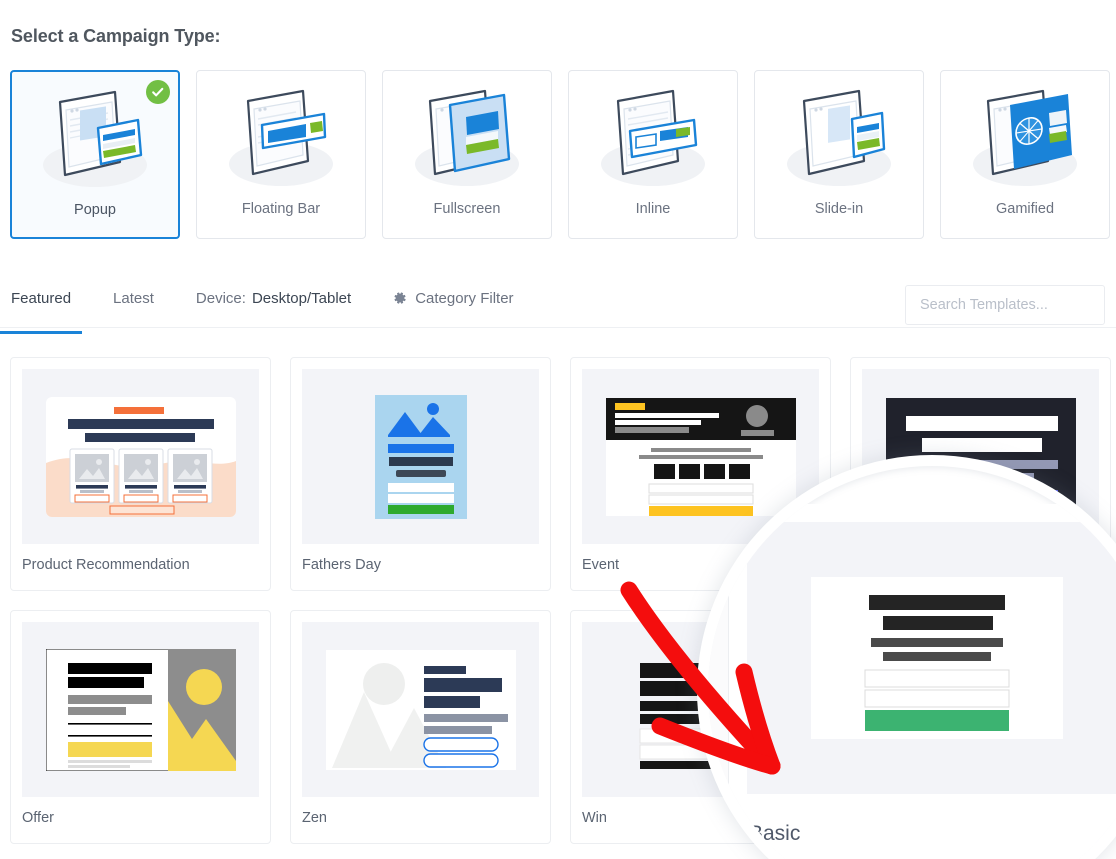  Describe the element at coordinates (937, 658) in the screenshot. I see `basic-thumb-magnified` at that location.